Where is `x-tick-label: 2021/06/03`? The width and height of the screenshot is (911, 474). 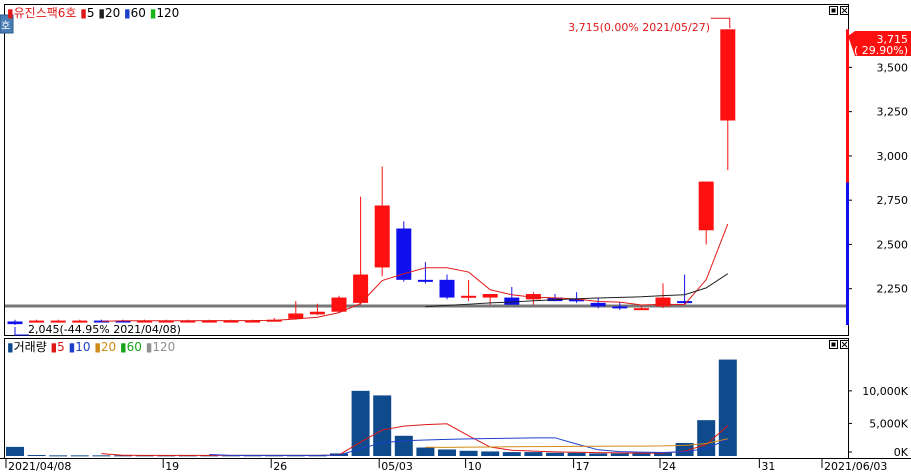 x-tick-label: 2021/06/03 is located at coordinates (855, 466).